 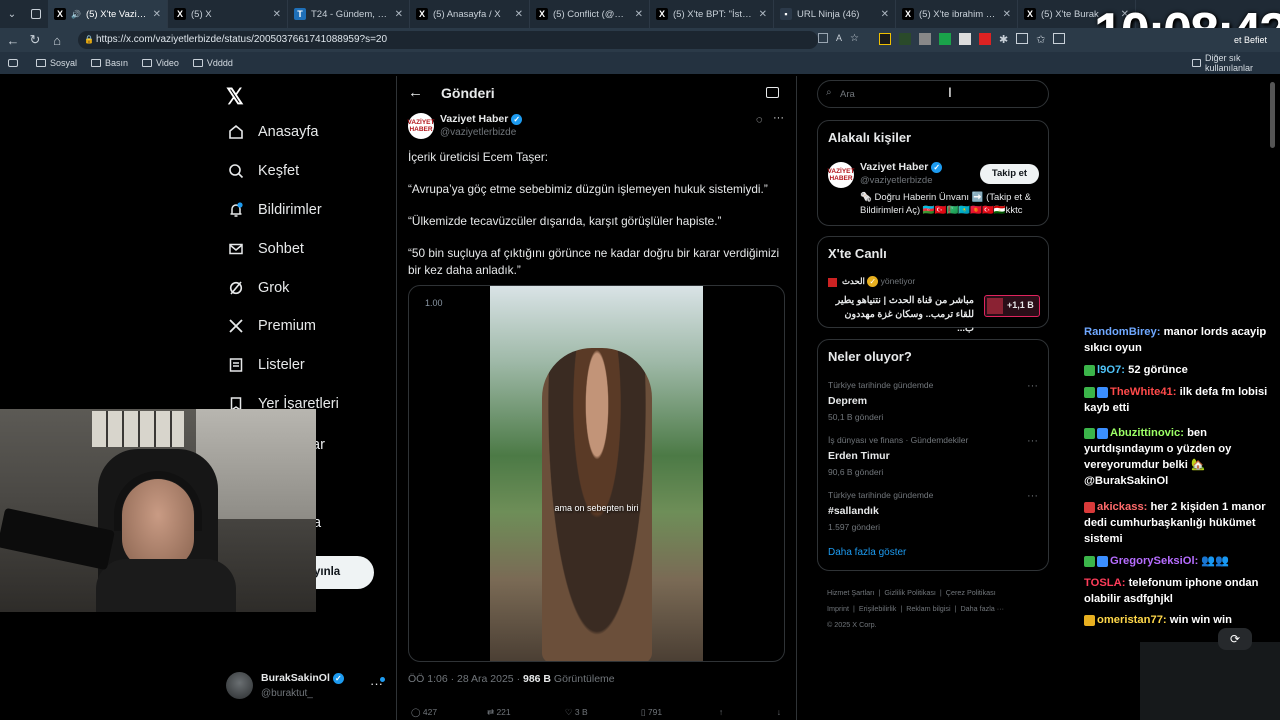 I want to click on favorites-bar-icon: ✩, so click(x=1040, y=39).